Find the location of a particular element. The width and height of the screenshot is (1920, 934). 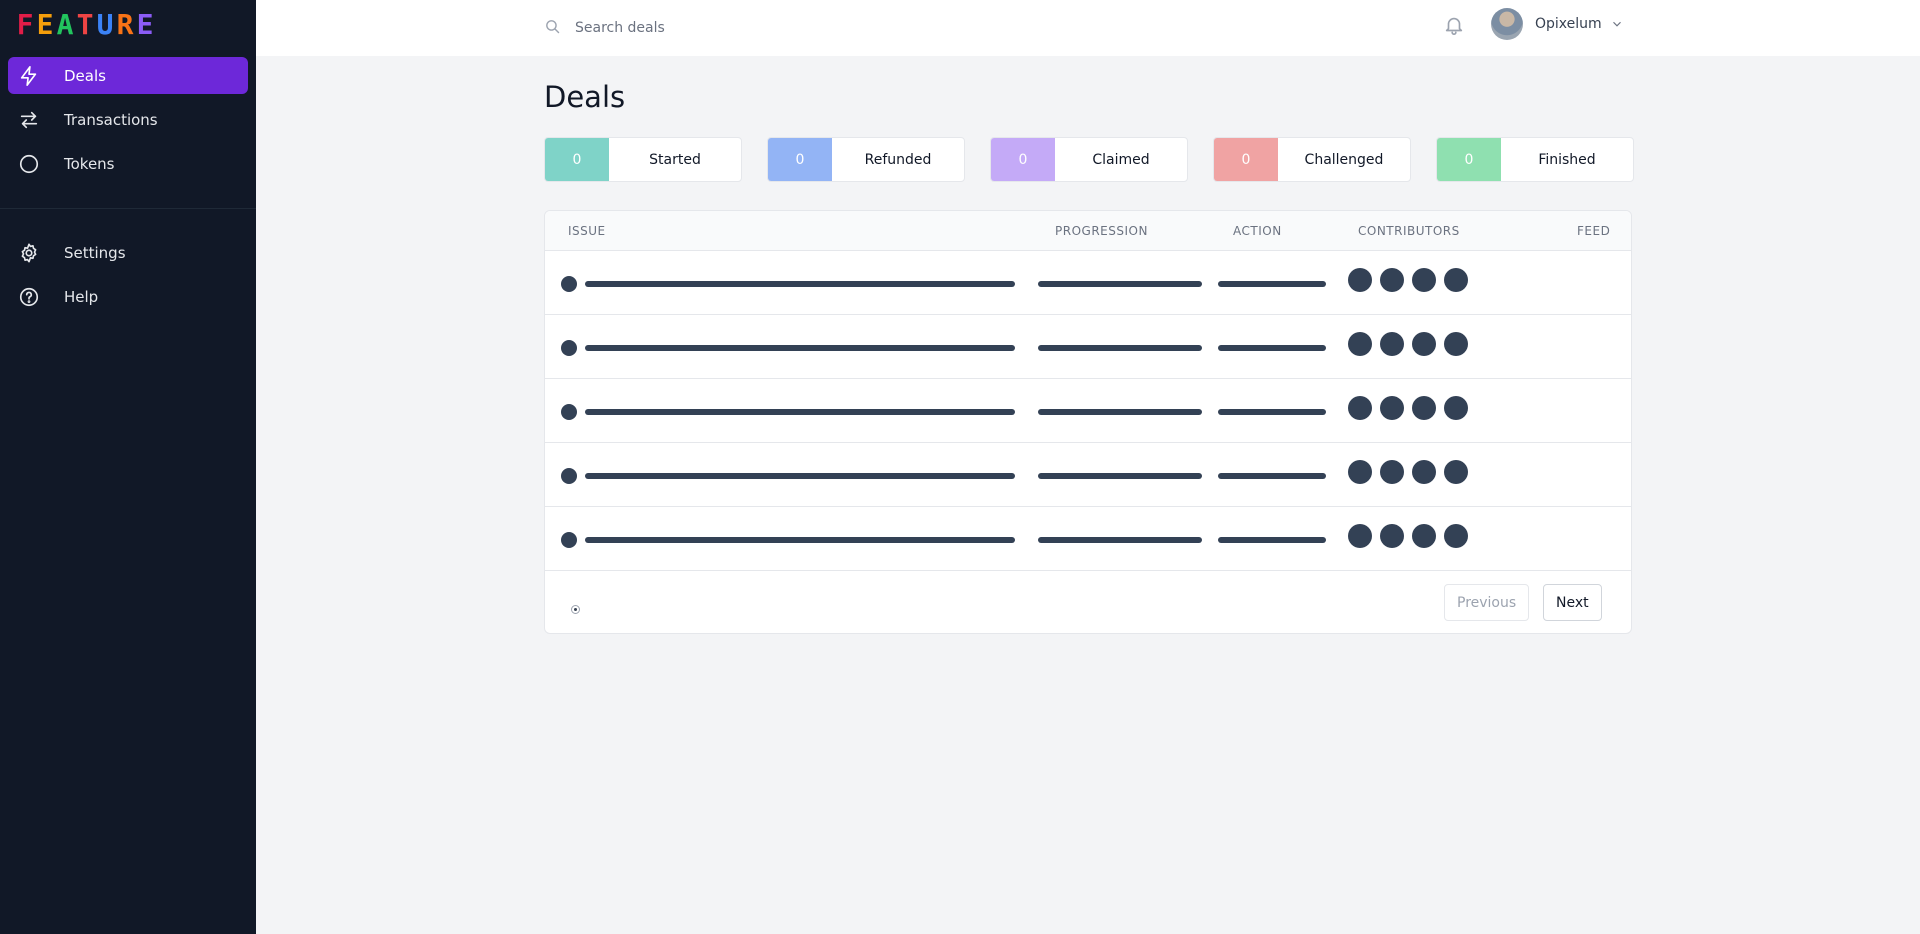

notifications-button is located at coordinates (1455, 26).